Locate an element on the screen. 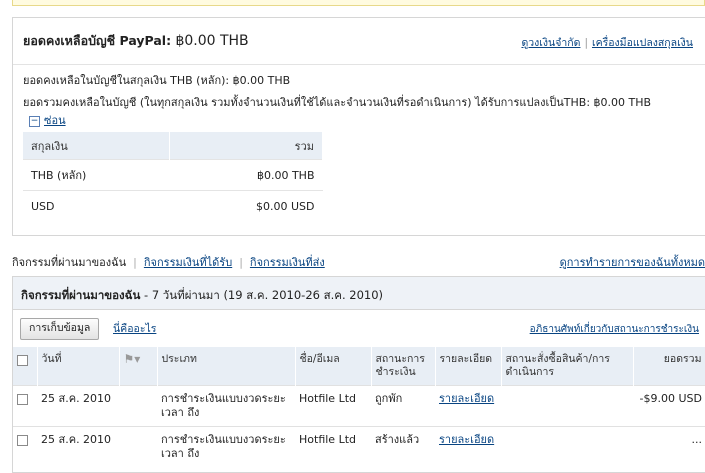  balance-links: ดูวงเงินจำกัด | เครื่องมือแปลงสกุลเงิน is located at coordinates (607, 42).